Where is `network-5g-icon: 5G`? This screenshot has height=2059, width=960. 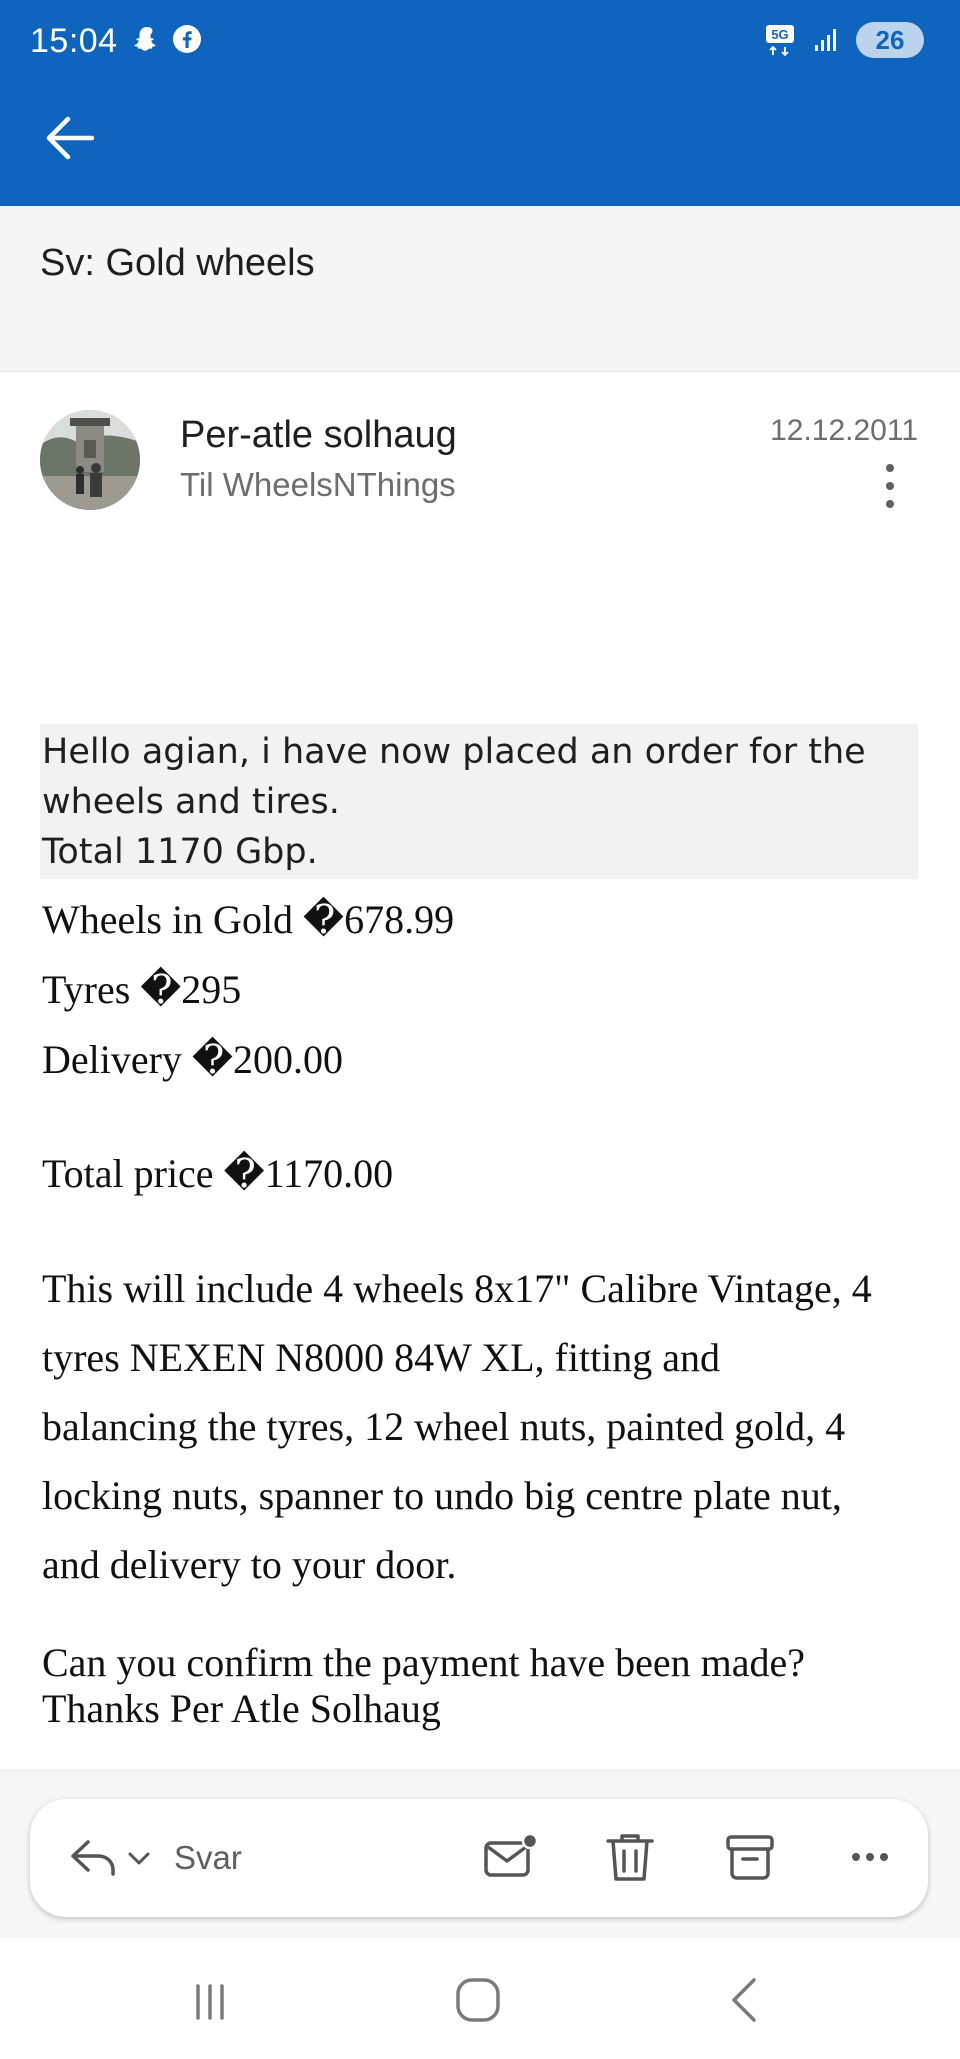
network-5g-icon: 5G is located at coordinates (780, 41).